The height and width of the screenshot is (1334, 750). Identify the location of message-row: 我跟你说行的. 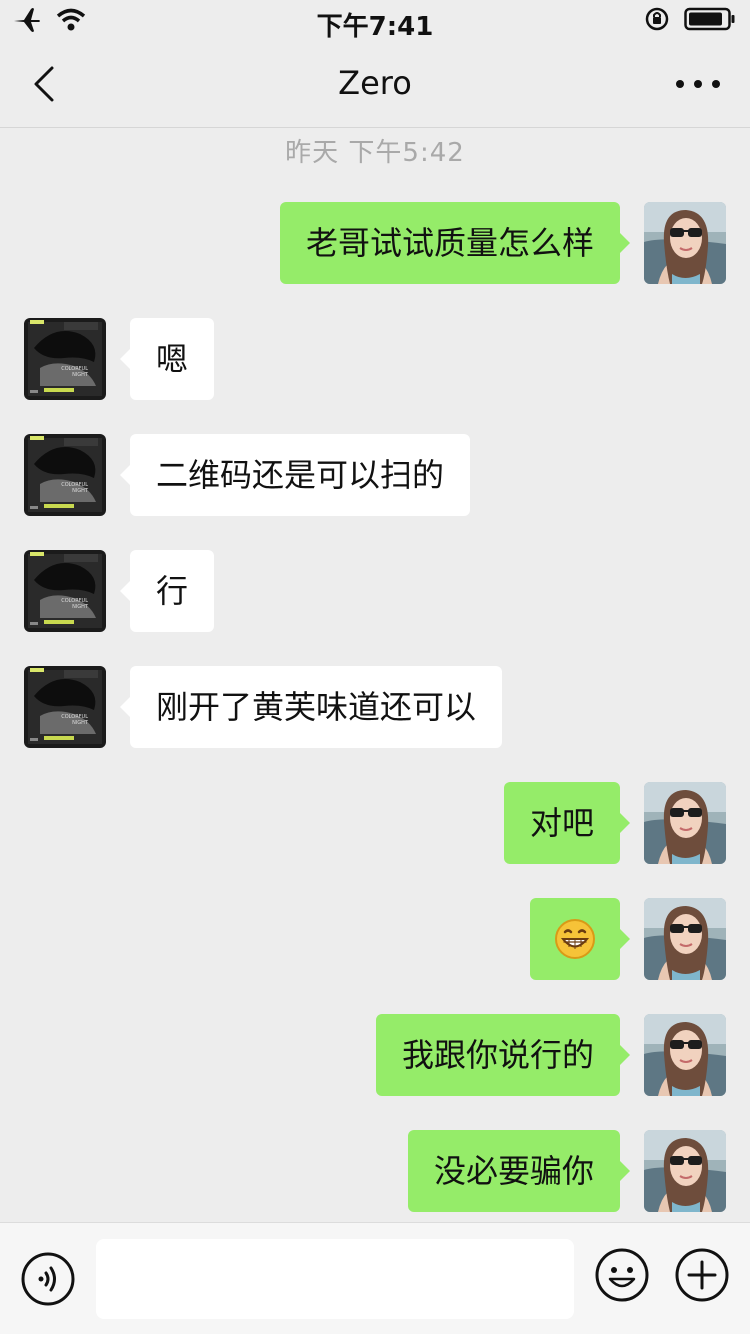
(375, 1055).